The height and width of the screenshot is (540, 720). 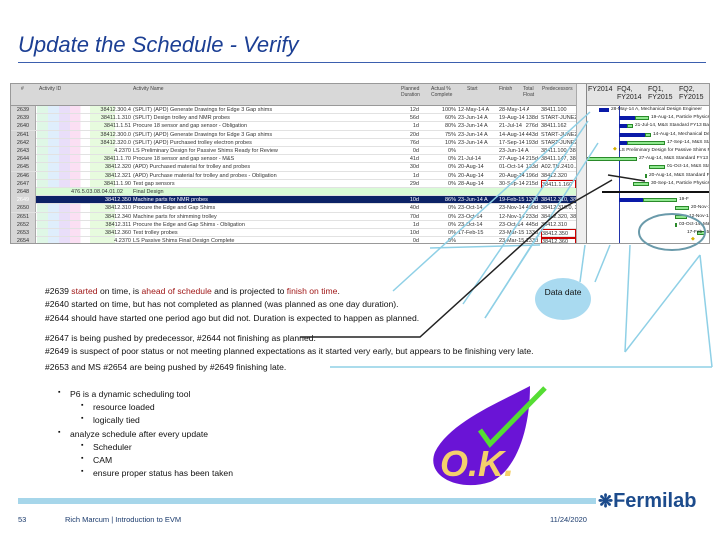 I want to click on milestone-highlight-ring, so click(x=672, y=232).